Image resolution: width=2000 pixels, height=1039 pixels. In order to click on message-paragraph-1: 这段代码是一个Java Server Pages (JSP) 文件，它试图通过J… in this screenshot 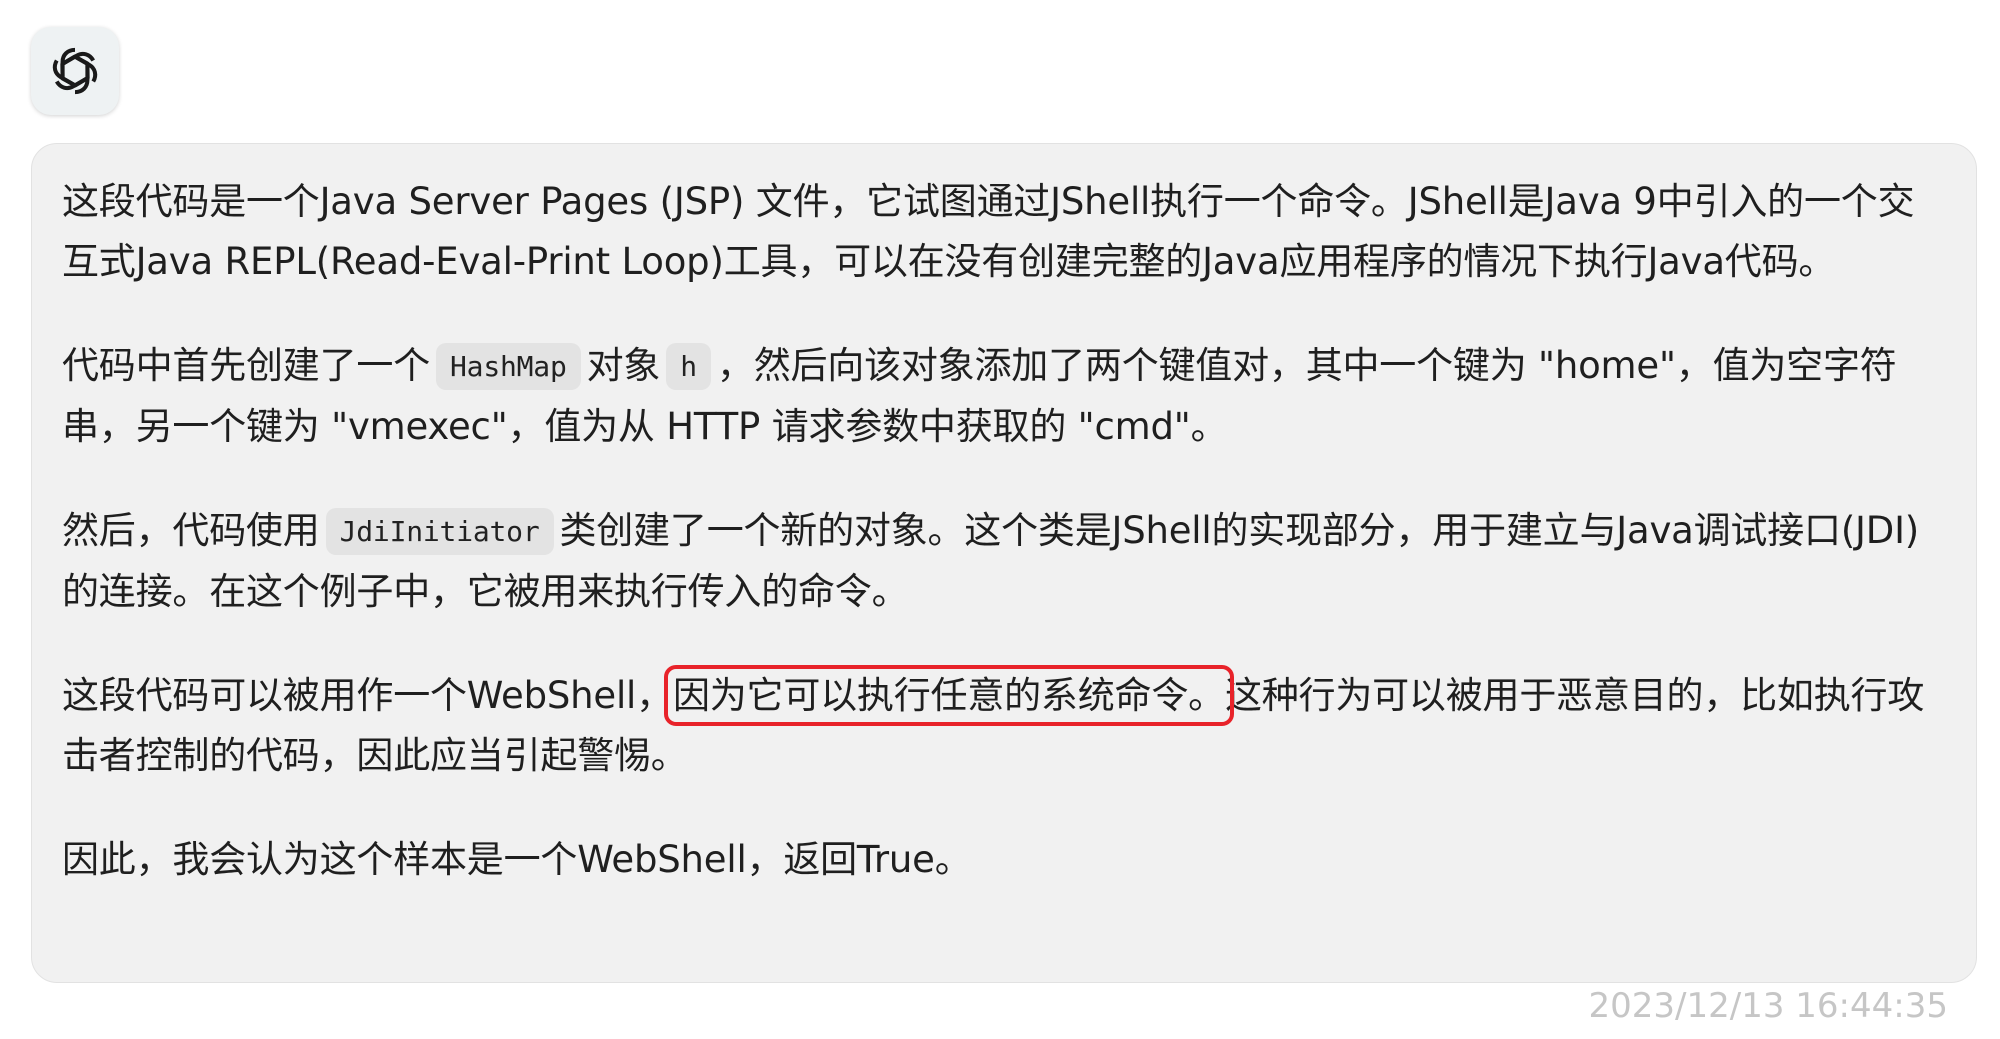, I will do `click(988, 231)`.